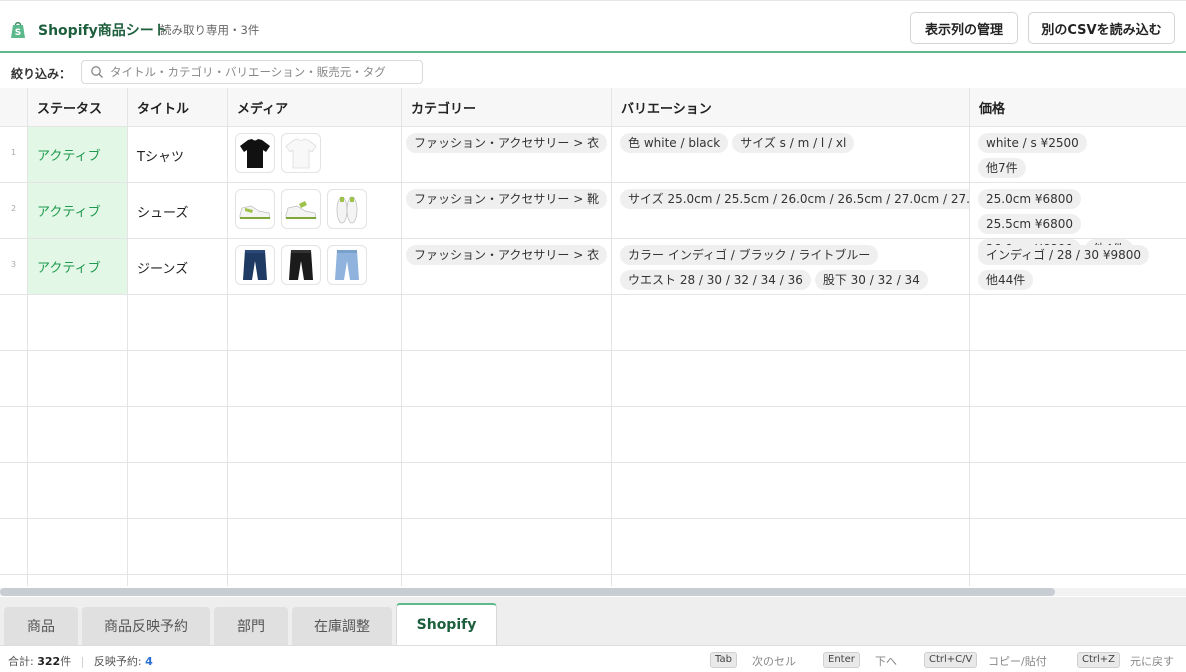 Image resolution: width=1186 pixels, height=672 pixels. What do you see at coordinates (1064, 255) in the screenshot?
I see `price-chip: インディゴ / 28 / 30 ¥9800` at bounding box center [1064, 255].